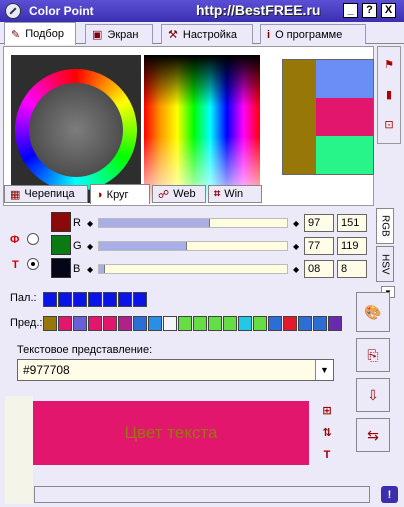 This screenshot has width=404, height=507. I want to click on color-wheel, so click(76, 130).